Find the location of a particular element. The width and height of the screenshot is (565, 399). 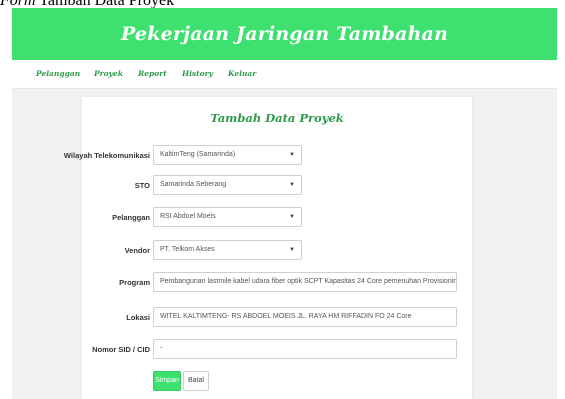

pelanggan-select: RSI Abdoel Moeis ▼ is located at coordinates (227, 217).